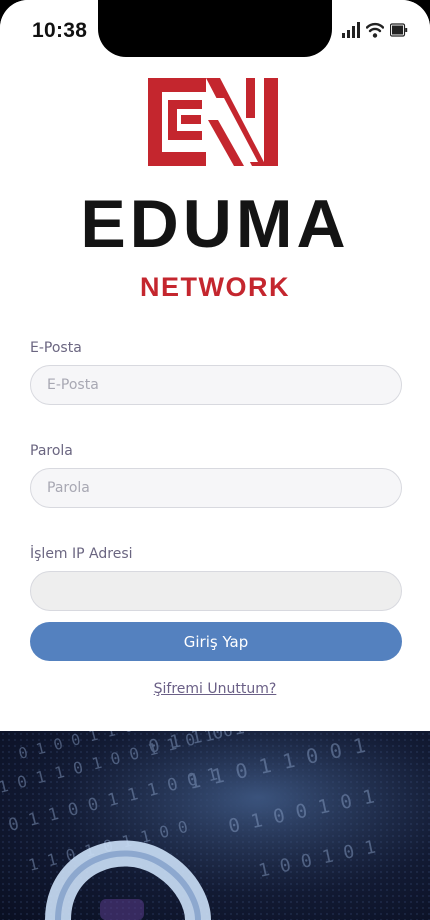  I want to click on wifi-icon, so click(375, 30).